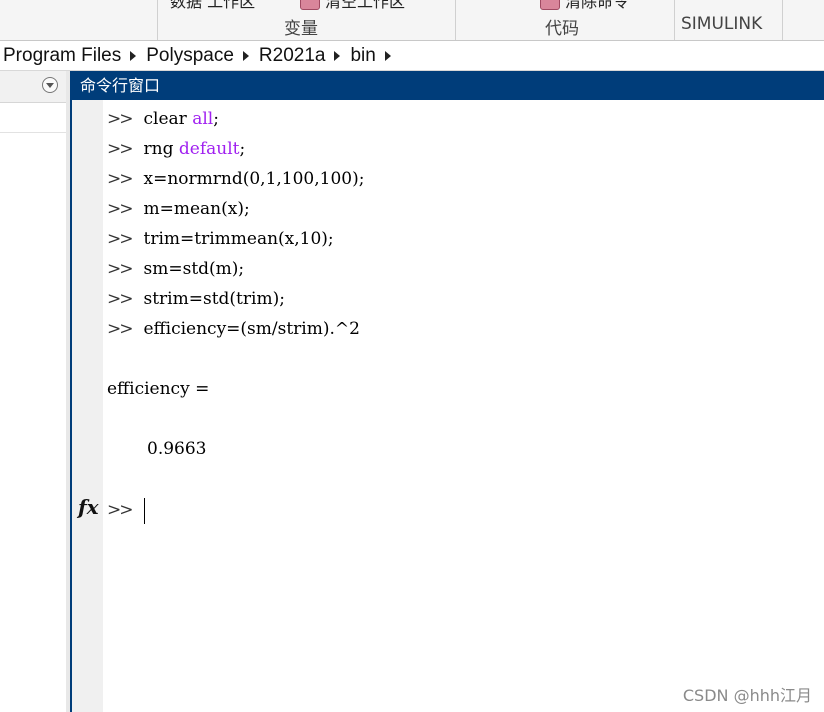 This screenshot has height=712, width=824. Describe the element at coordinates (550, 5) in the screenshot. I see `clear-commands-icon` at that location.